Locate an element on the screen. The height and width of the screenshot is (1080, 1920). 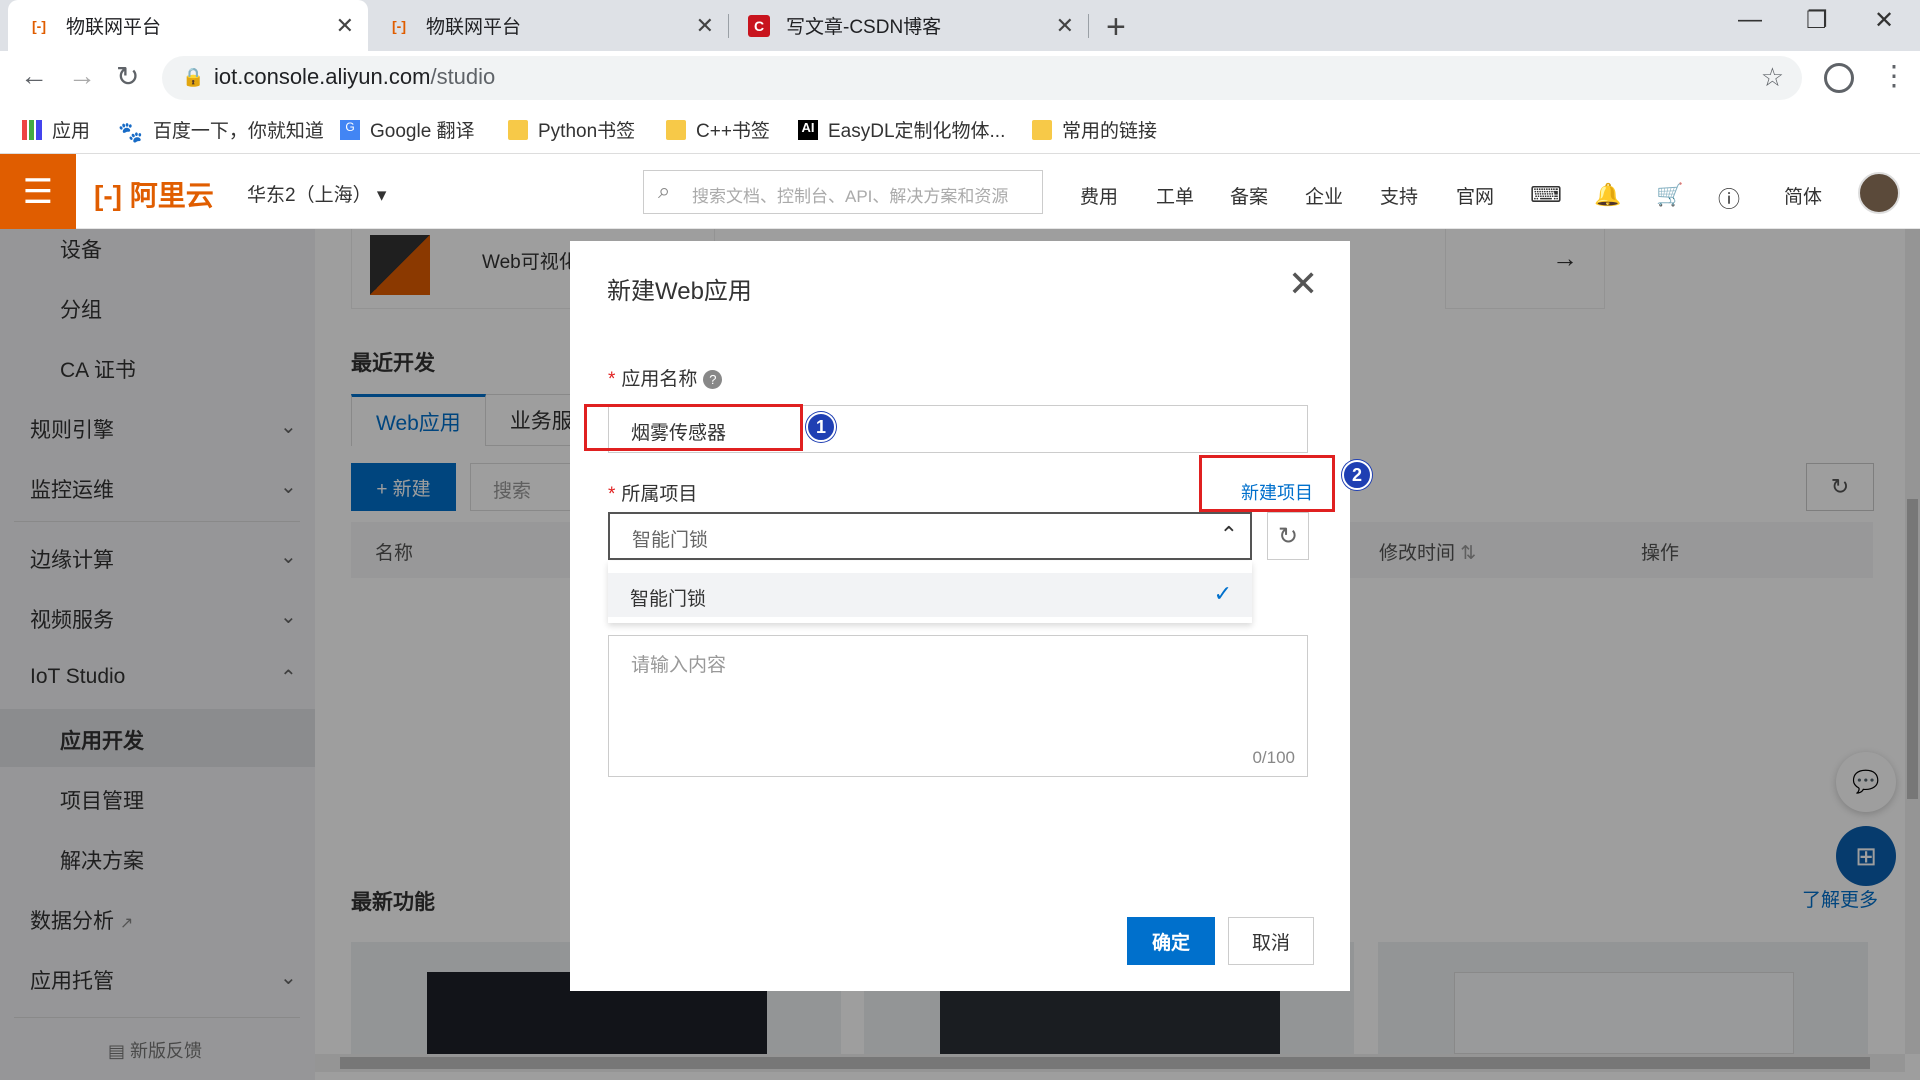
bookmark-baidu: 🐾 百度一下，你就知道 is located at coordinates (221, 130).